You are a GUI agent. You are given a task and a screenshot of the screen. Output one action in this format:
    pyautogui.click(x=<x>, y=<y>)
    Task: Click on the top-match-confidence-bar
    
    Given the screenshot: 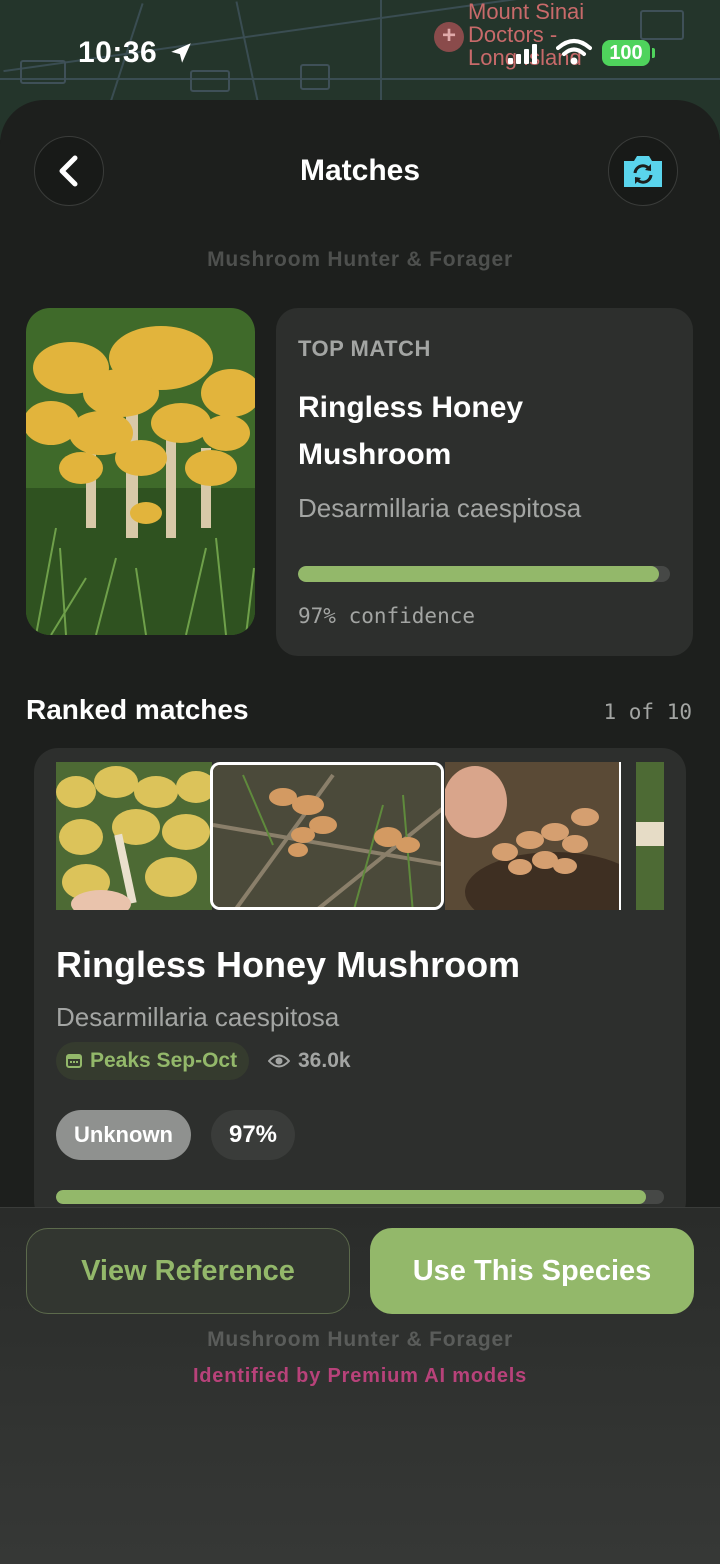 What is the action you would take?
    pyautogui.click(x=484, y=574)
    